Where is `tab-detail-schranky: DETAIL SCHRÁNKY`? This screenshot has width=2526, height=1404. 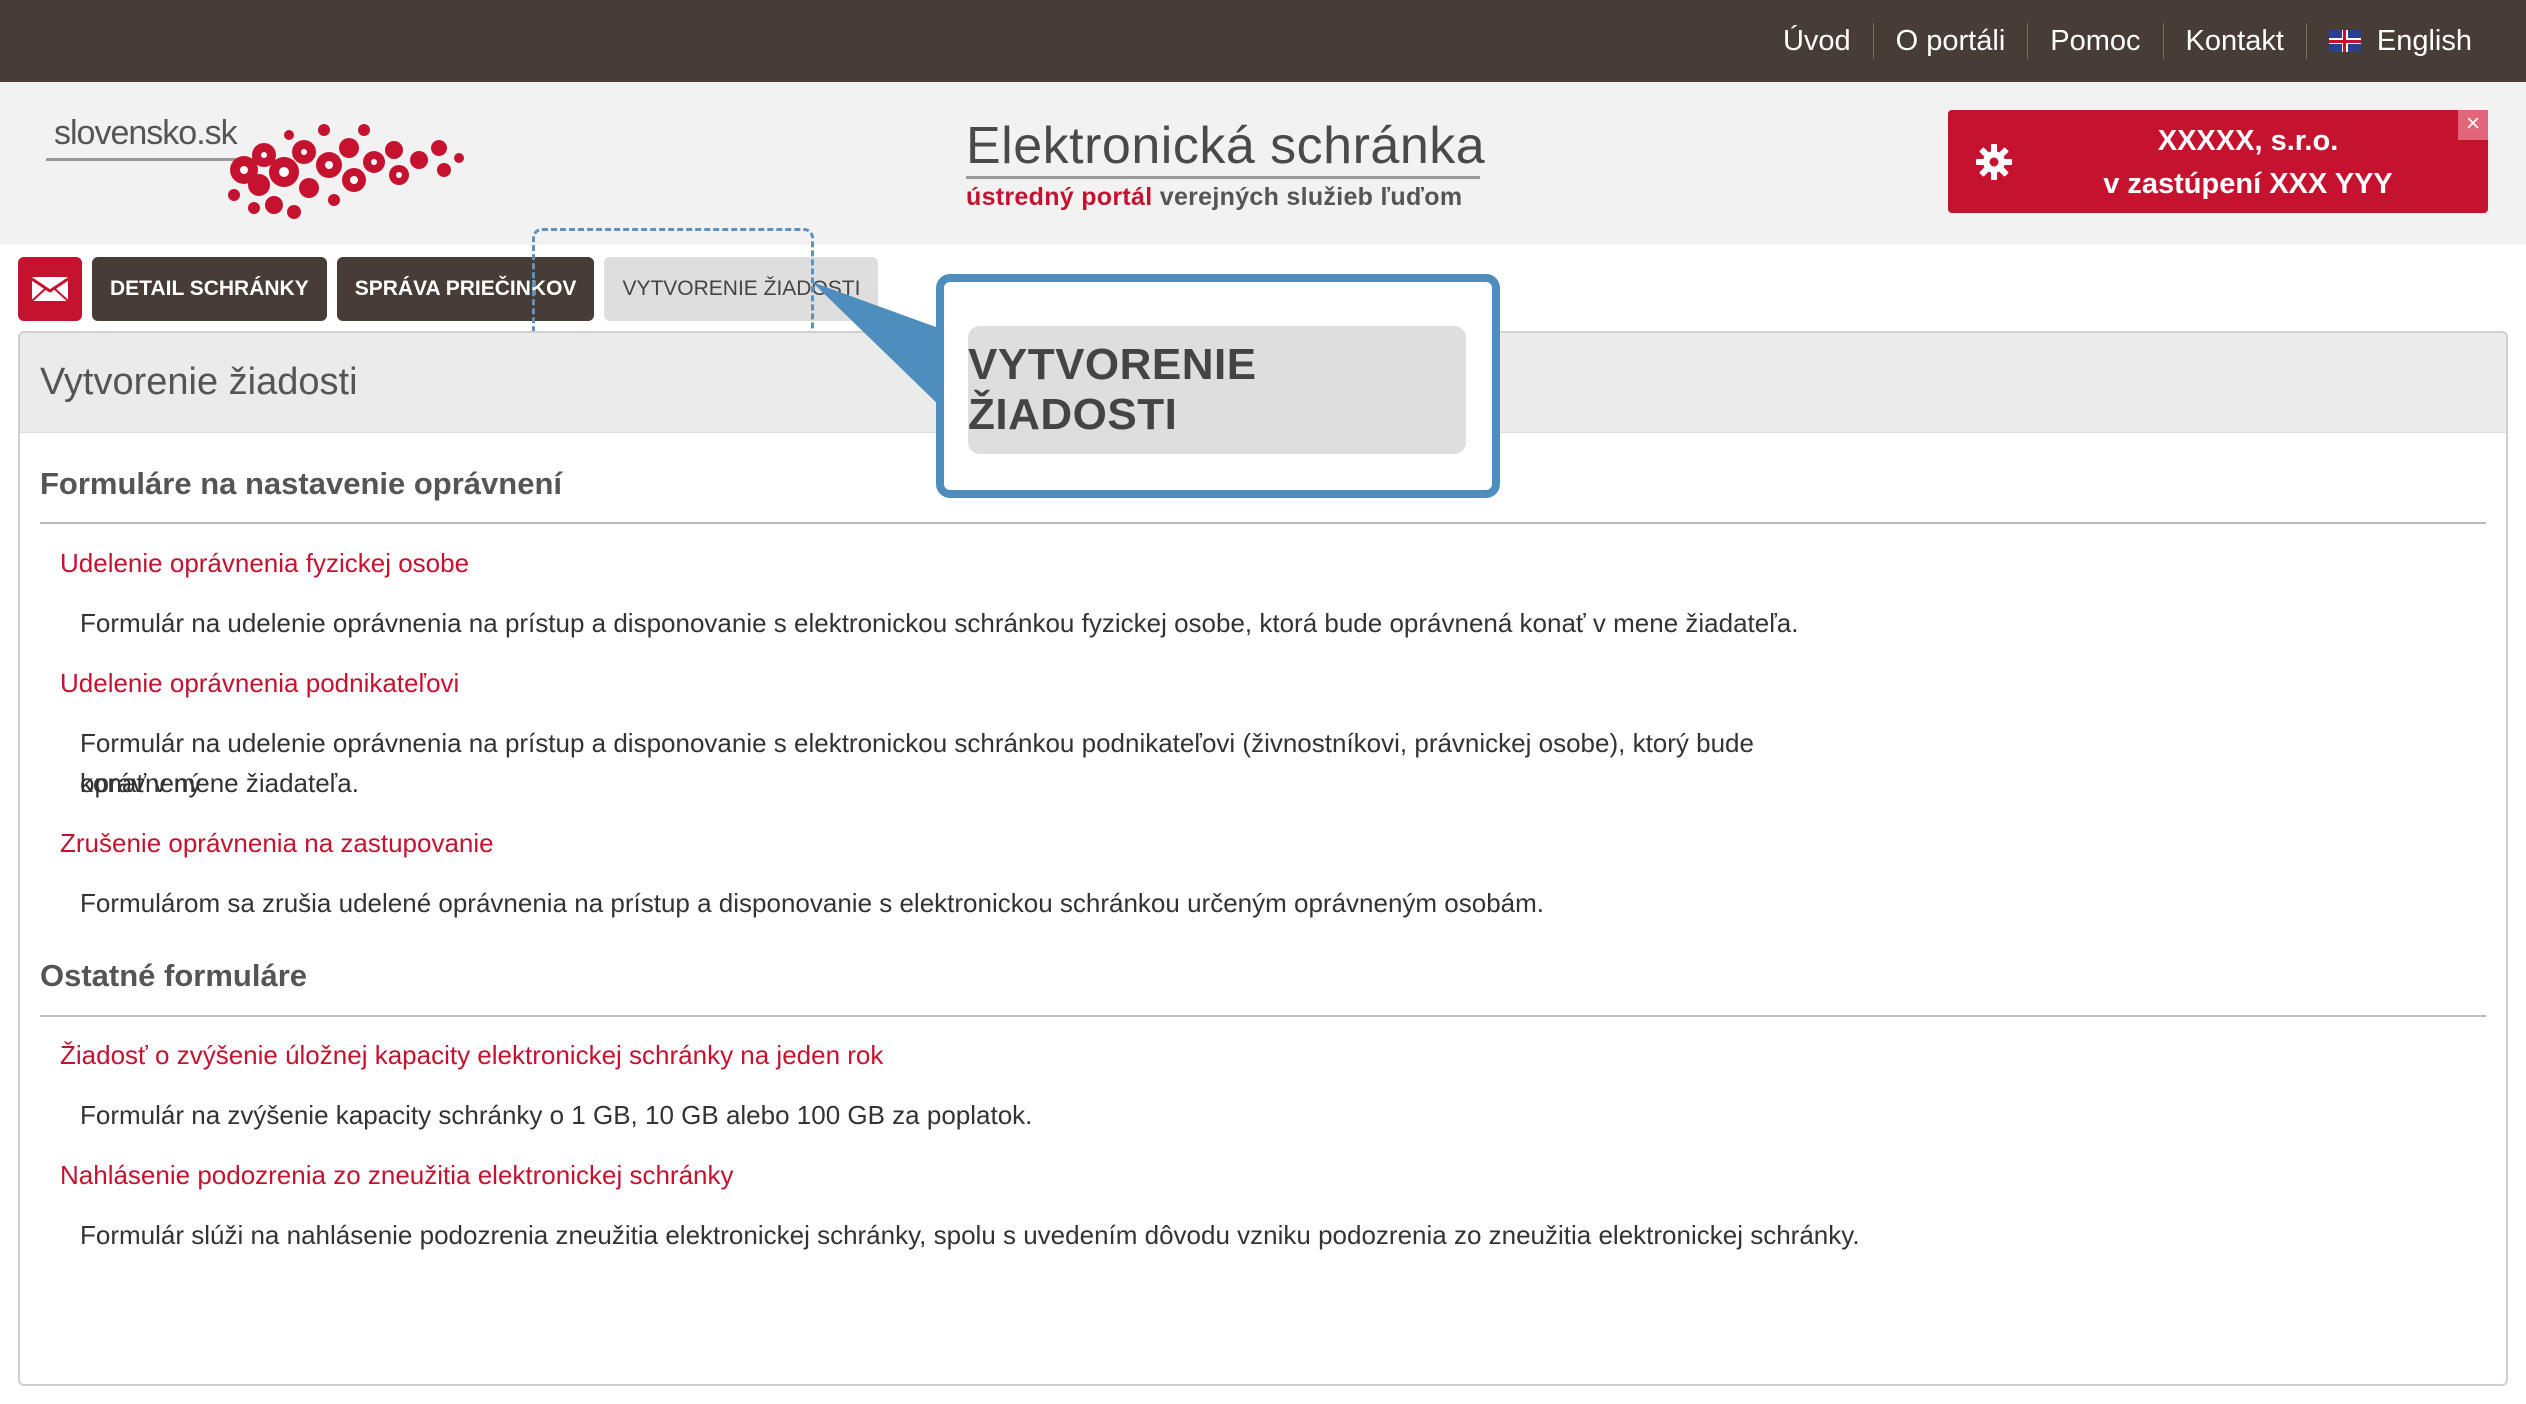
tab-detail-schranky: DETAIL SCHRÁNKY is located at coordinates (209, 289).